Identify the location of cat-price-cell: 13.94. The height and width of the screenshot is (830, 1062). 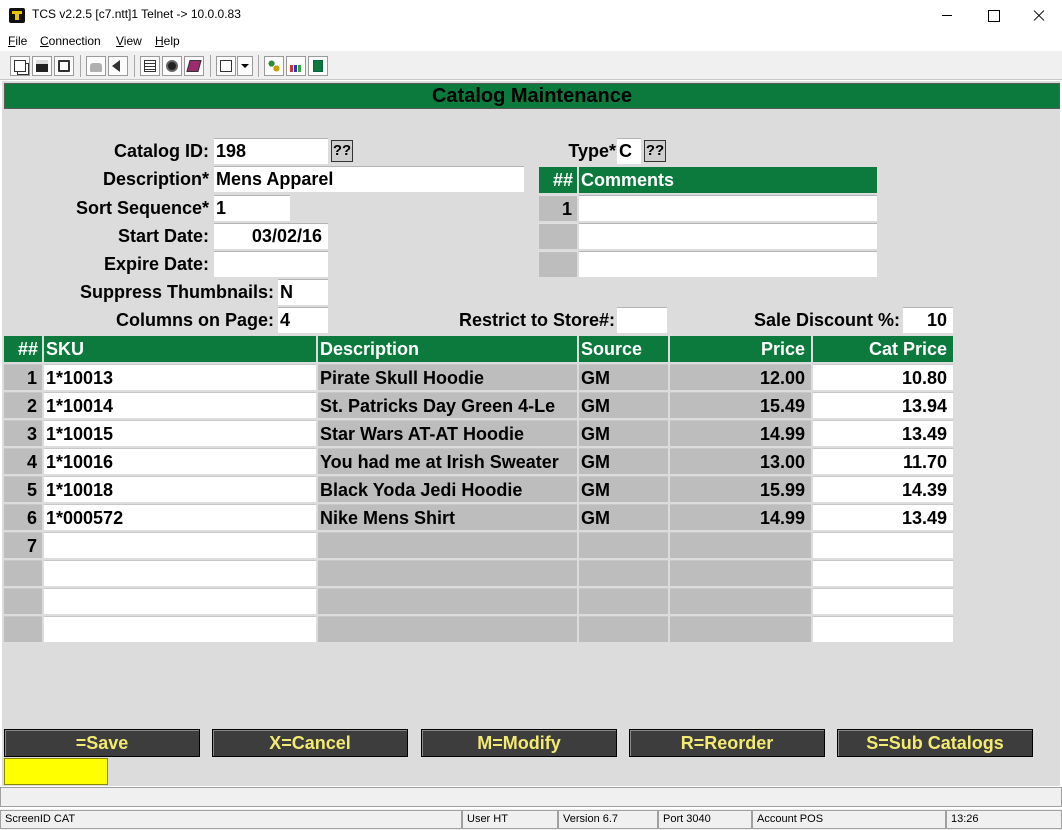
(883, 405).